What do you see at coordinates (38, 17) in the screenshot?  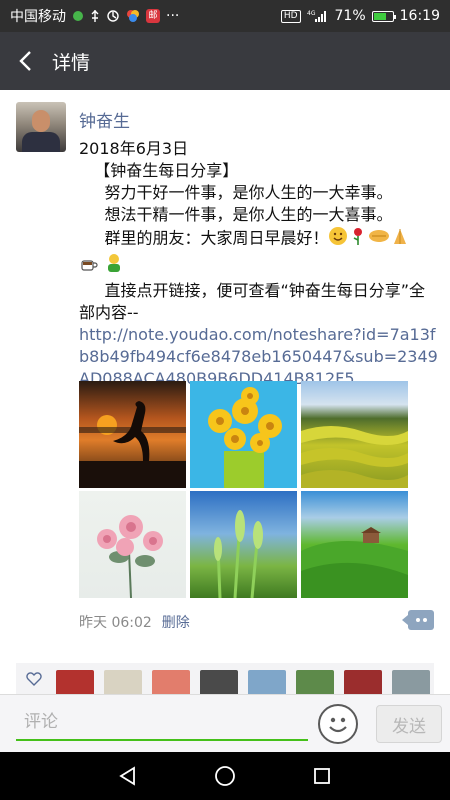 I see `carrier-label: 中国移动` at bounding box center [38, 17].